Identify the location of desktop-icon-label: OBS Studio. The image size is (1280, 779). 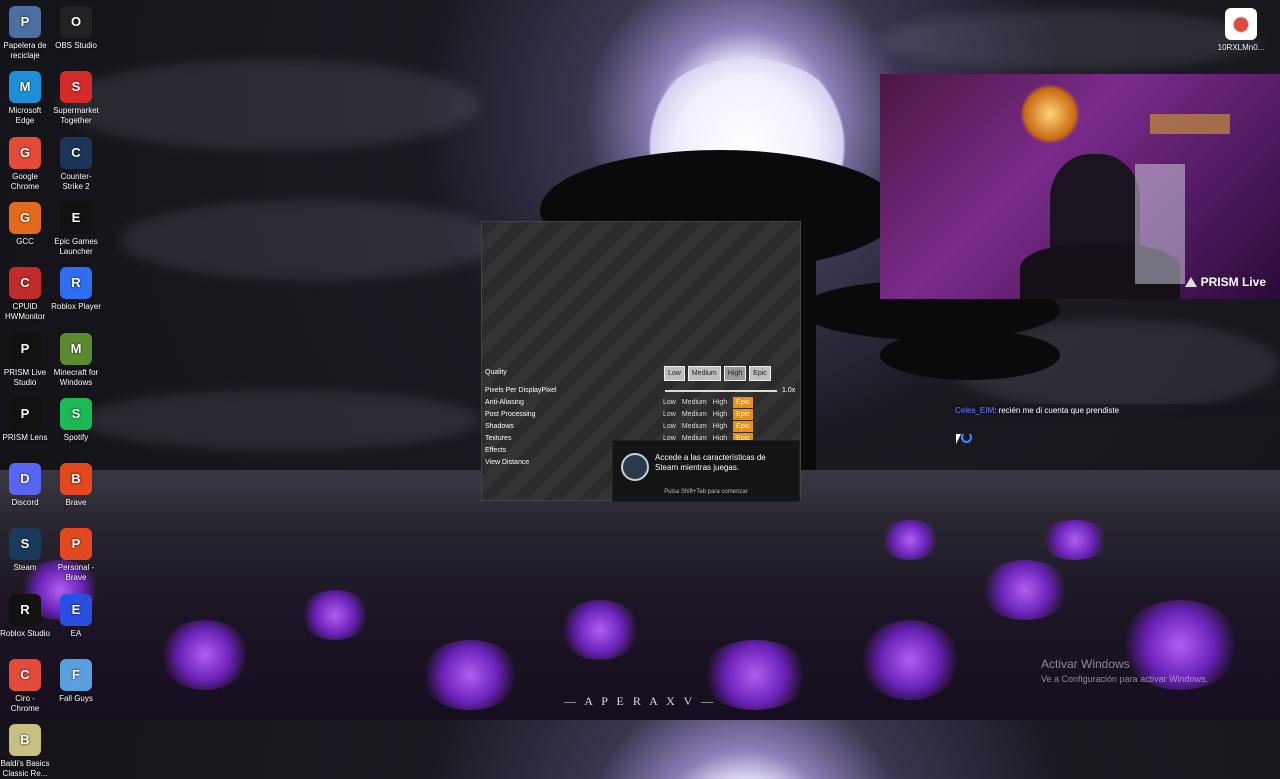
(76, 45).